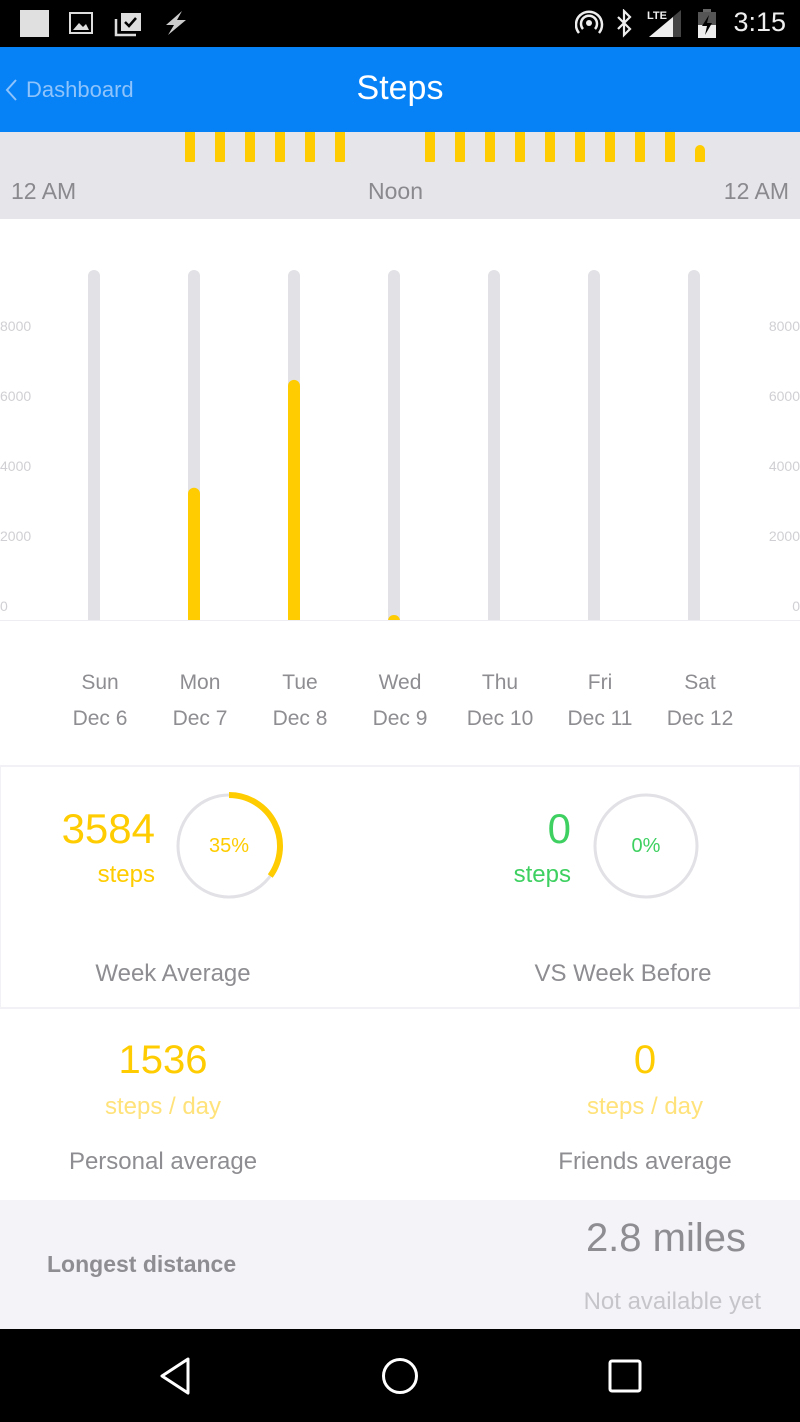 The width and height of the screenshot is (800, 1422). Describe the element at coordinates (600, 682) in the screenshot. I see `day-name: Fri` at that location.